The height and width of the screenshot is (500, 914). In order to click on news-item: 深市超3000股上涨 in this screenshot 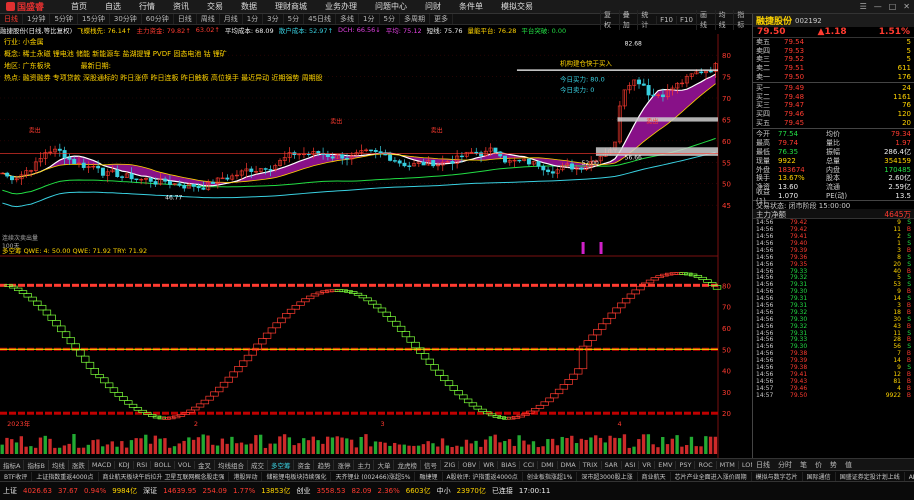, I will do `click(607, 476)`.